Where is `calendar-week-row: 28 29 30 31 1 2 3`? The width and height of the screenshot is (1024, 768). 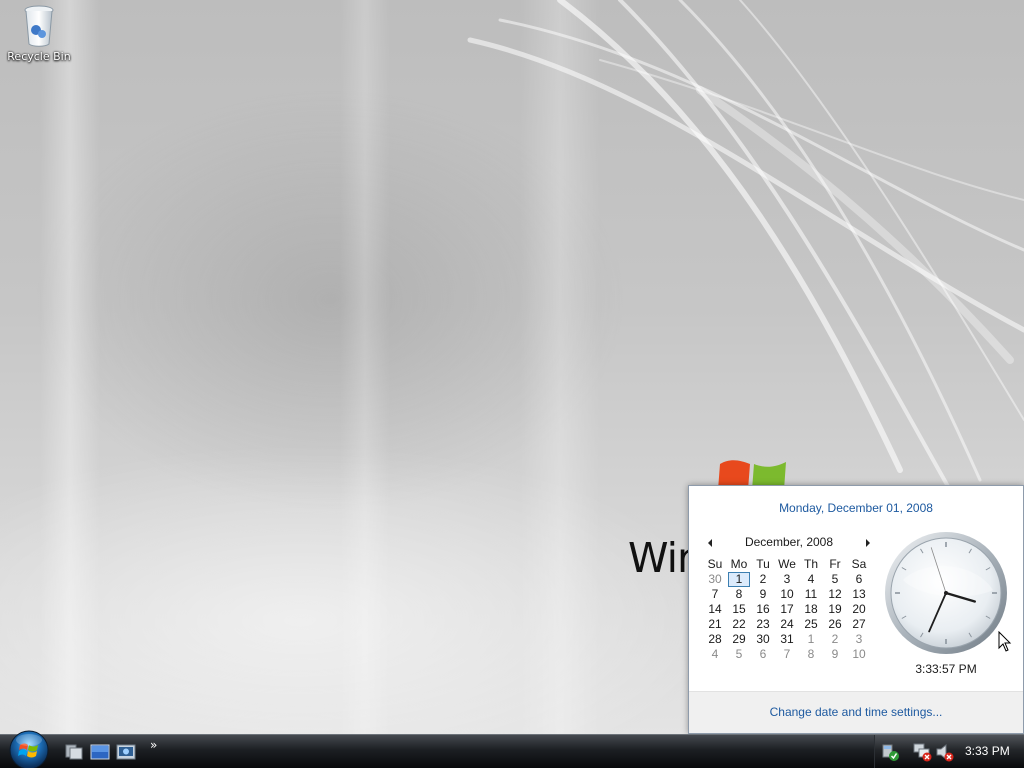
calendar-week-row: 28 29 30 31 1 2 3 is located at coordinates (789, 639).